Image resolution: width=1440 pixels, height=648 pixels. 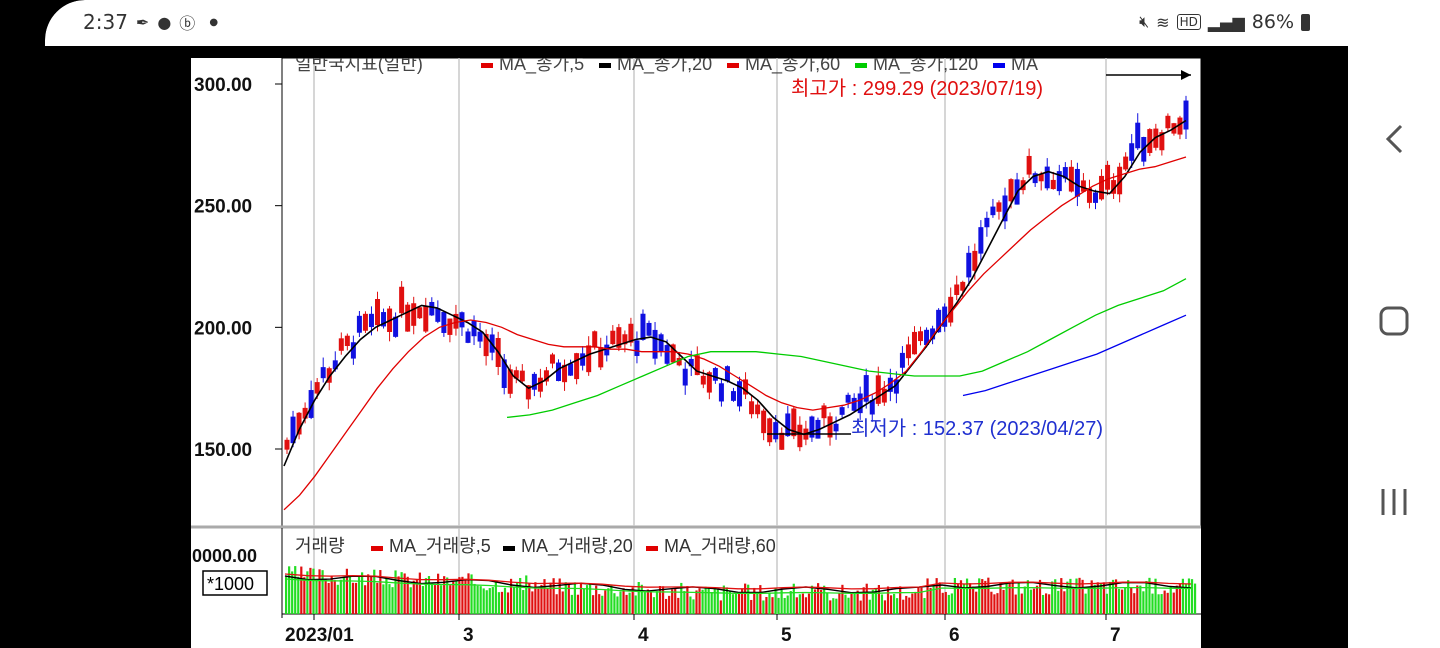 I want to click on y-tick-label: 250.00, so click(x=223, y=207).